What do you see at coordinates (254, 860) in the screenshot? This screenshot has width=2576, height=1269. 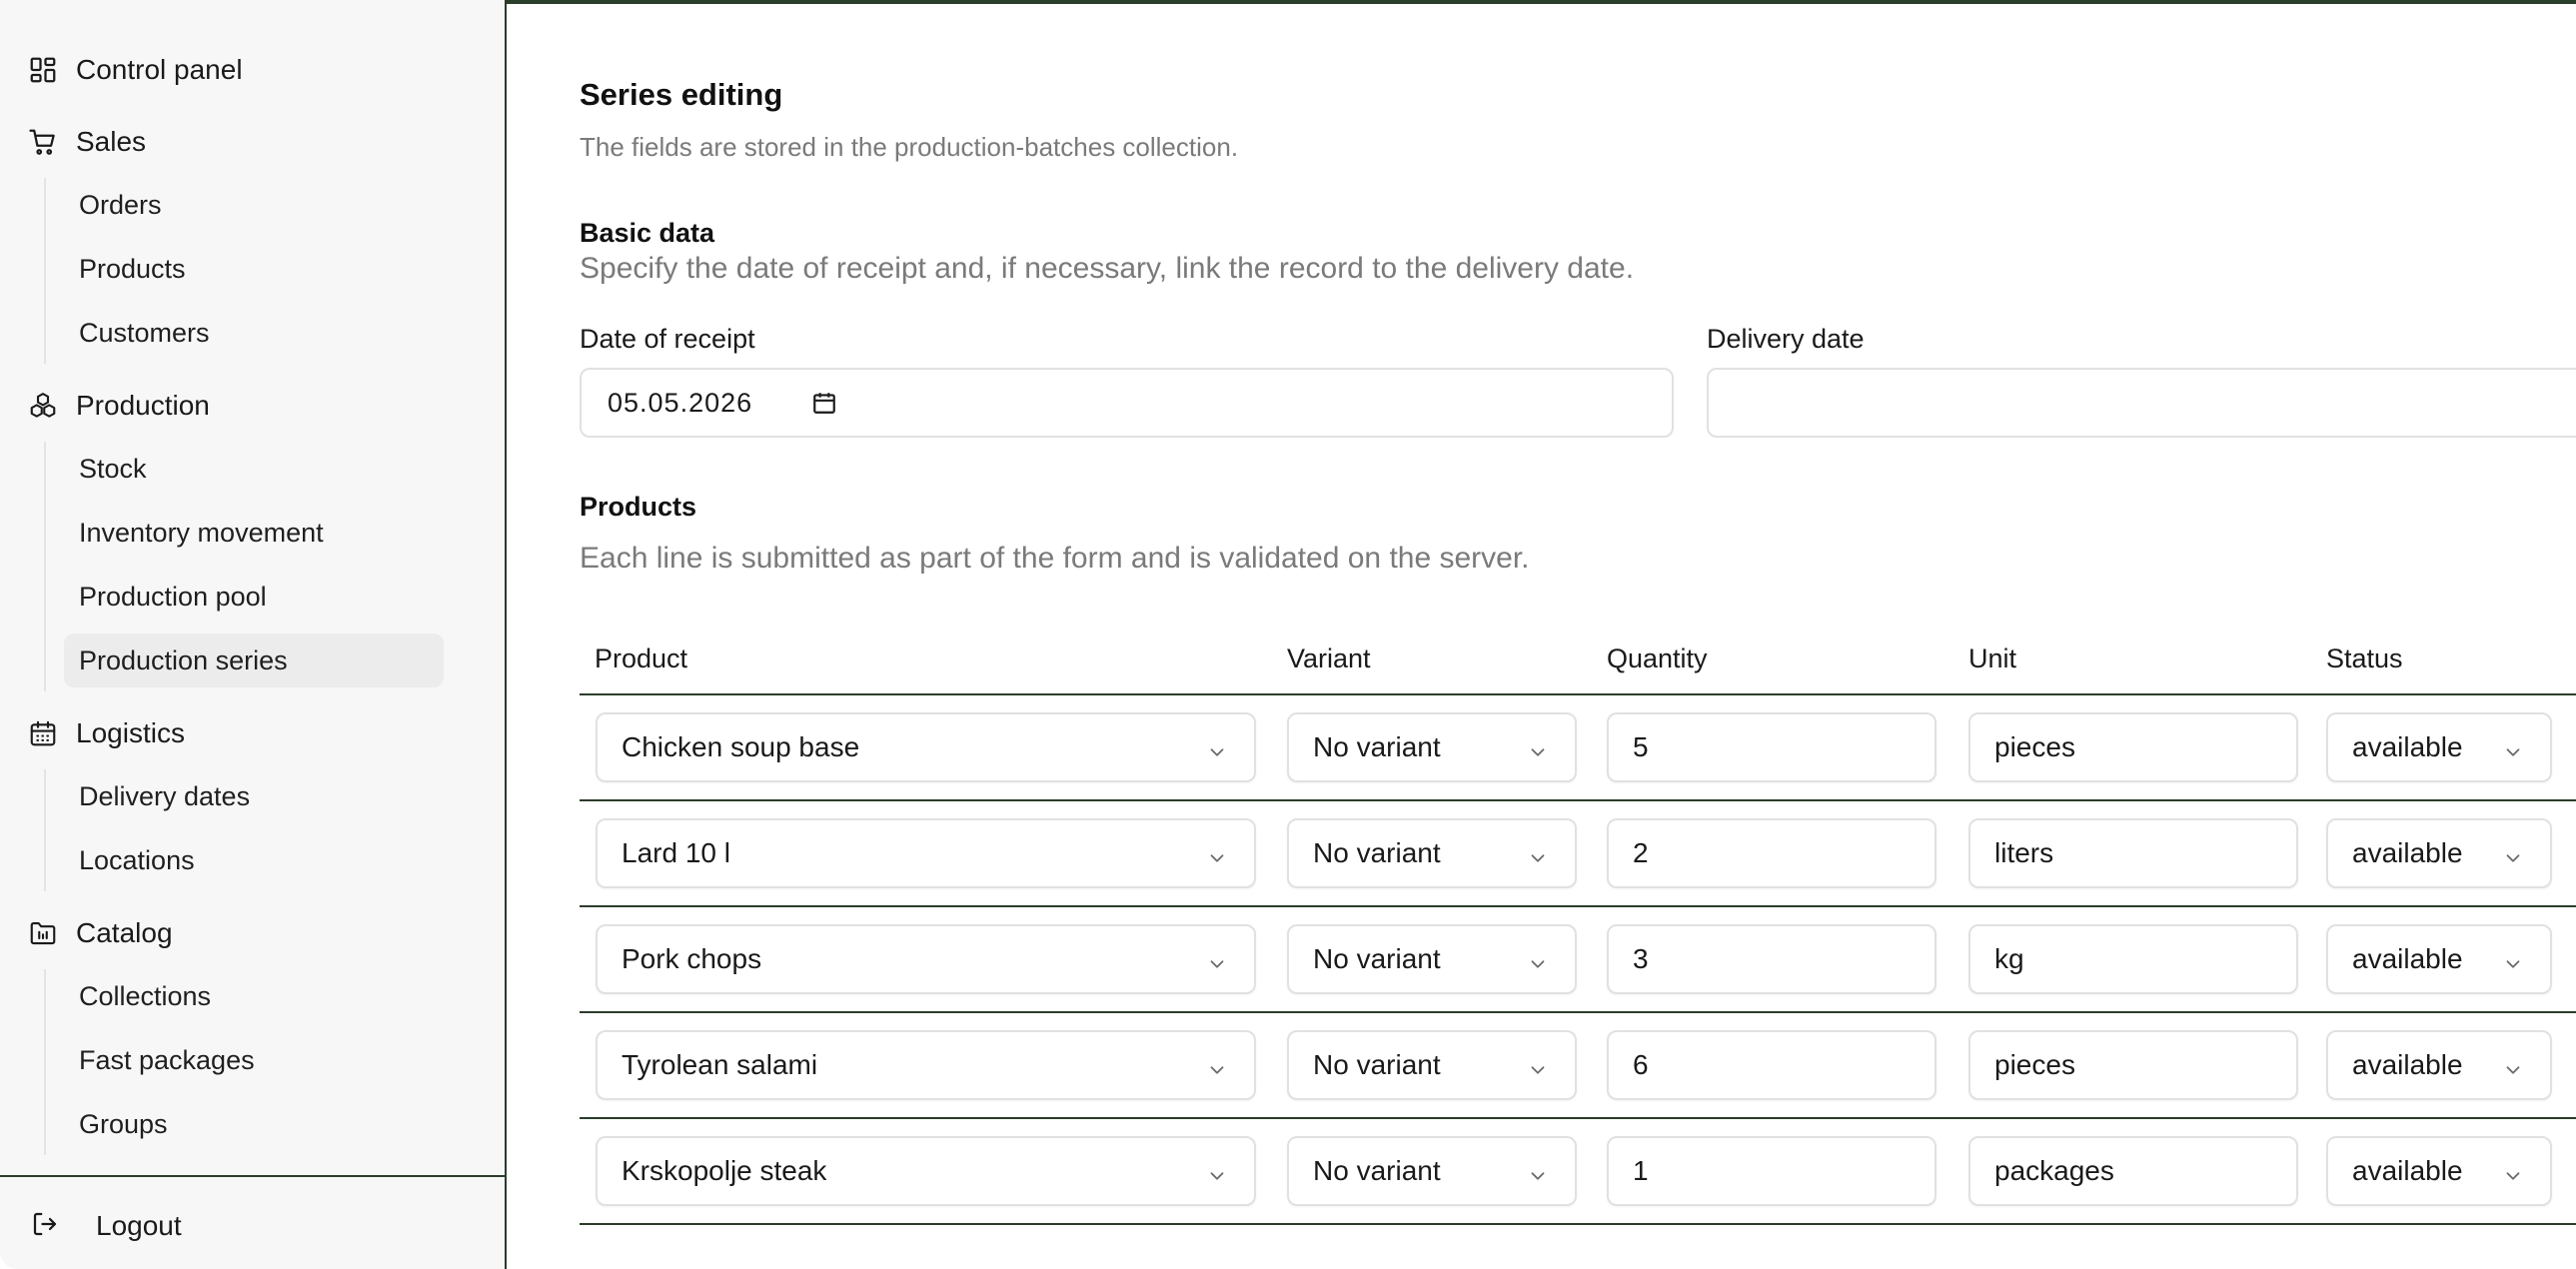 I see `sidebar-item-locations: Locations` at bounding box center [254, 860].